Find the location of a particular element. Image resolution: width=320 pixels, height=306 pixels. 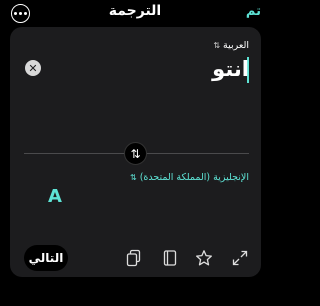

copy-icon is located at coordinates (133, 258).